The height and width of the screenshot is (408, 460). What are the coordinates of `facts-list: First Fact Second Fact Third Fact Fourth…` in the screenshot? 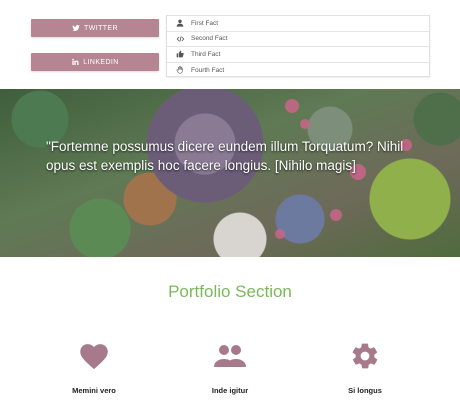 It's located at (298, 46).